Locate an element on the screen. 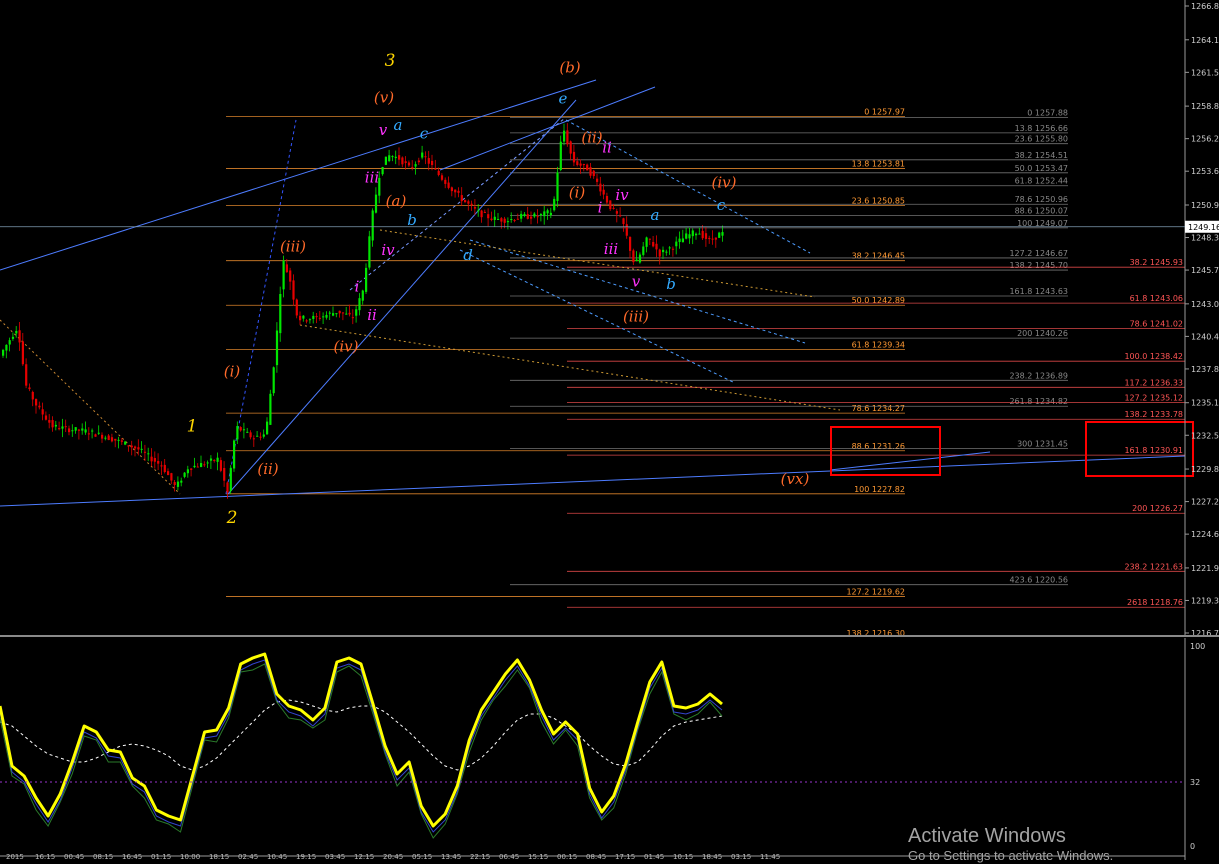 The height and width of the screenshot is (864, 1219). time-tick-label: 16:15 is located at coordinates (45, 856).